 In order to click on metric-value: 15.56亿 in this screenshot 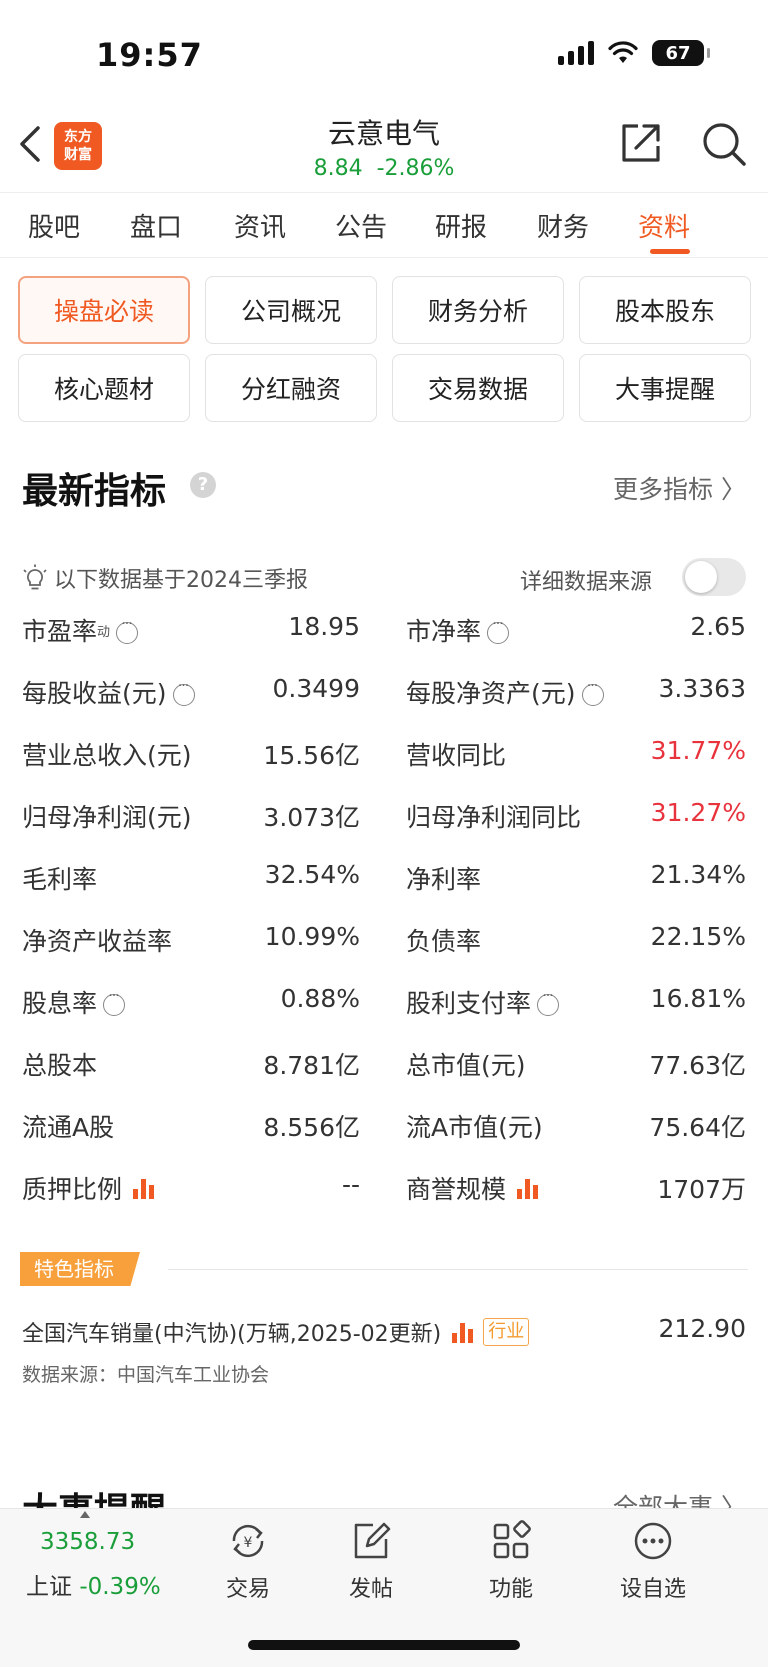, I will do `click(311, 755)`.